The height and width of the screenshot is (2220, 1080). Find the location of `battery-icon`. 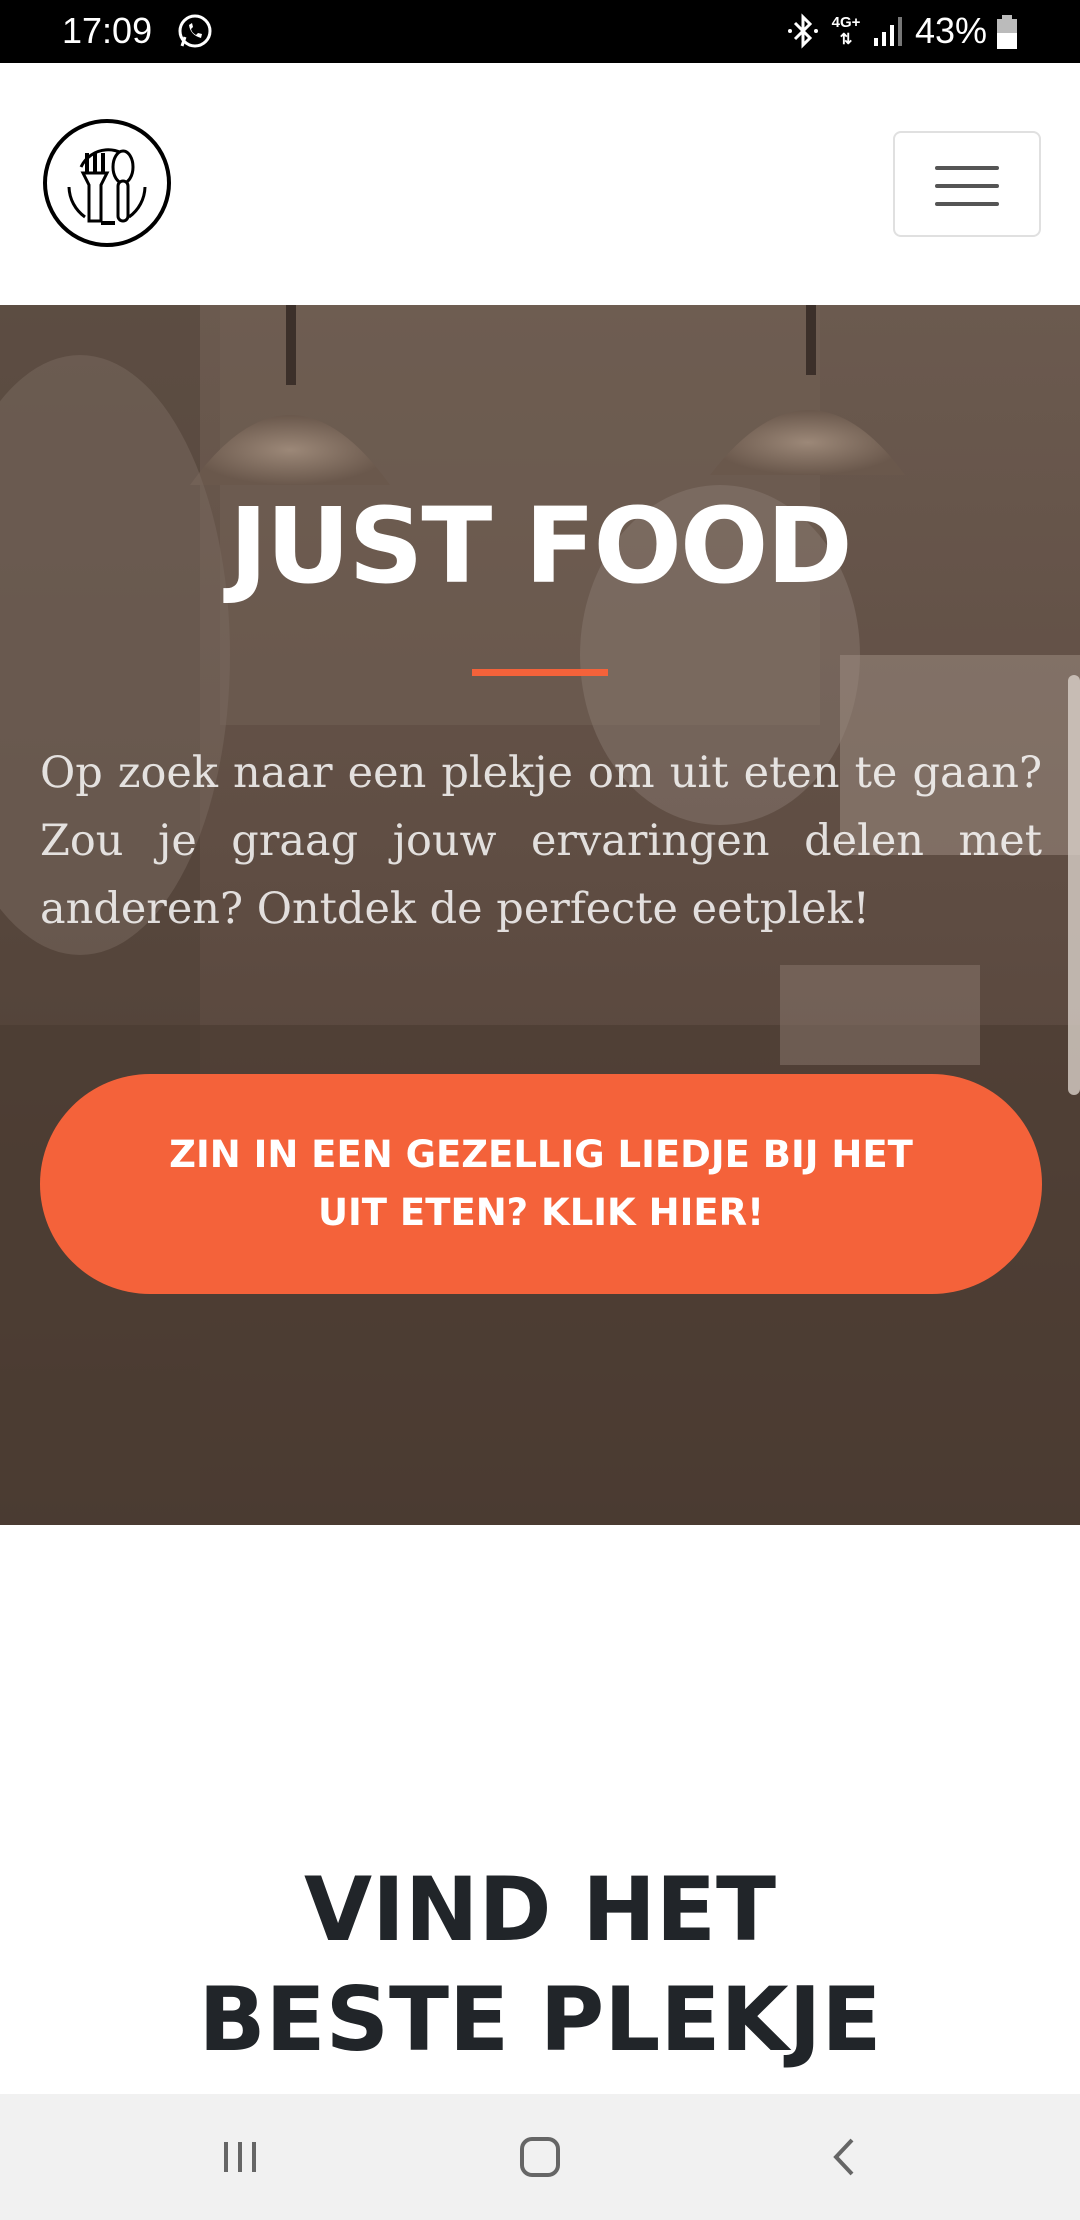

battery-icon is located at coordinates (1007, 32).